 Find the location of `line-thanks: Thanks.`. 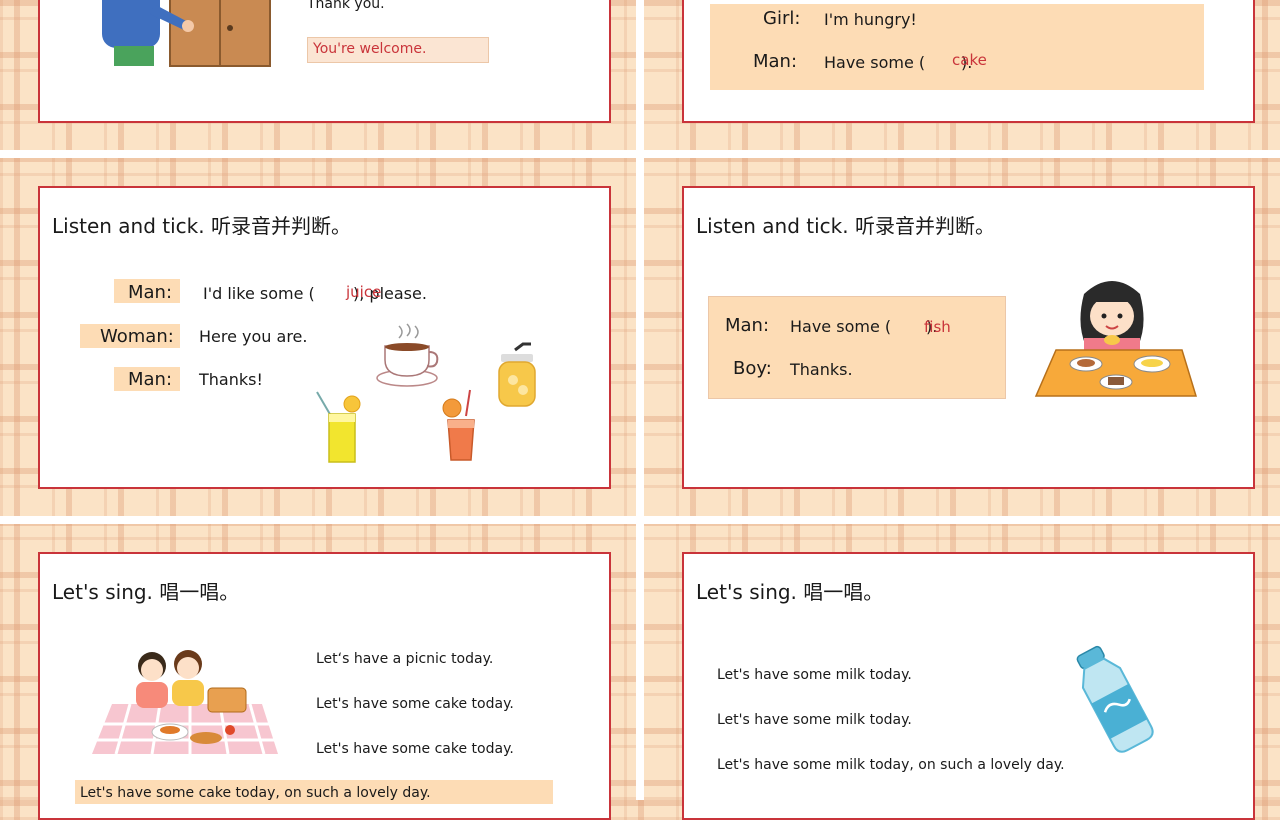

line-thanks: Thanks. is located at coordinates (821, 369).